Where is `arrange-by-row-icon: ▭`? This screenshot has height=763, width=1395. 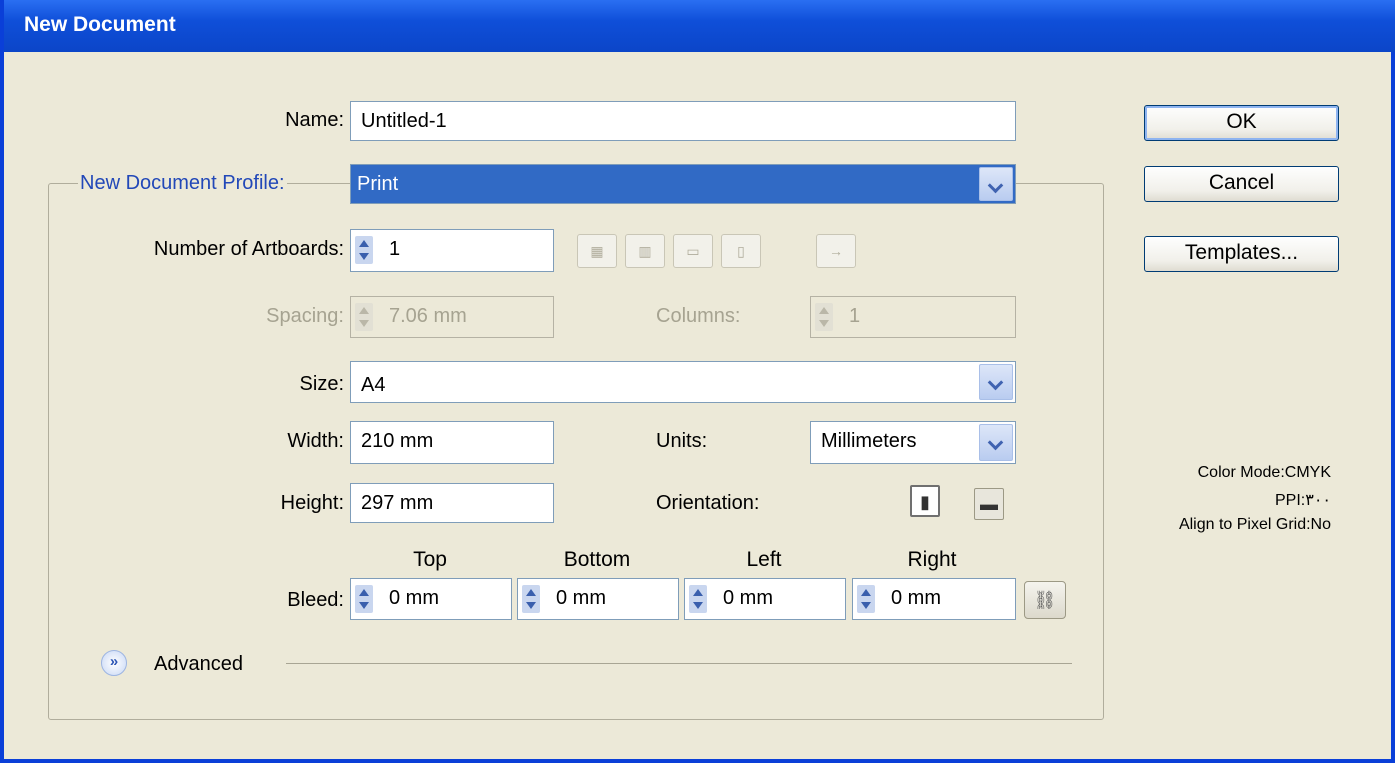
arrange-by-row-icon: ▭ is located at coordinates (693, 251).